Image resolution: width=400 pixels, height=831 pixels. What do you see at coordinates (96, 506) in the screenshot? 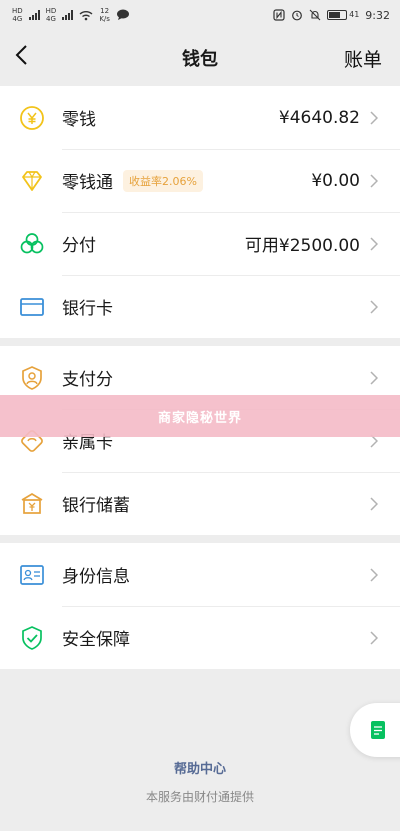
I see `row-label: 银行储蓄` at bounding box center [96, 506].